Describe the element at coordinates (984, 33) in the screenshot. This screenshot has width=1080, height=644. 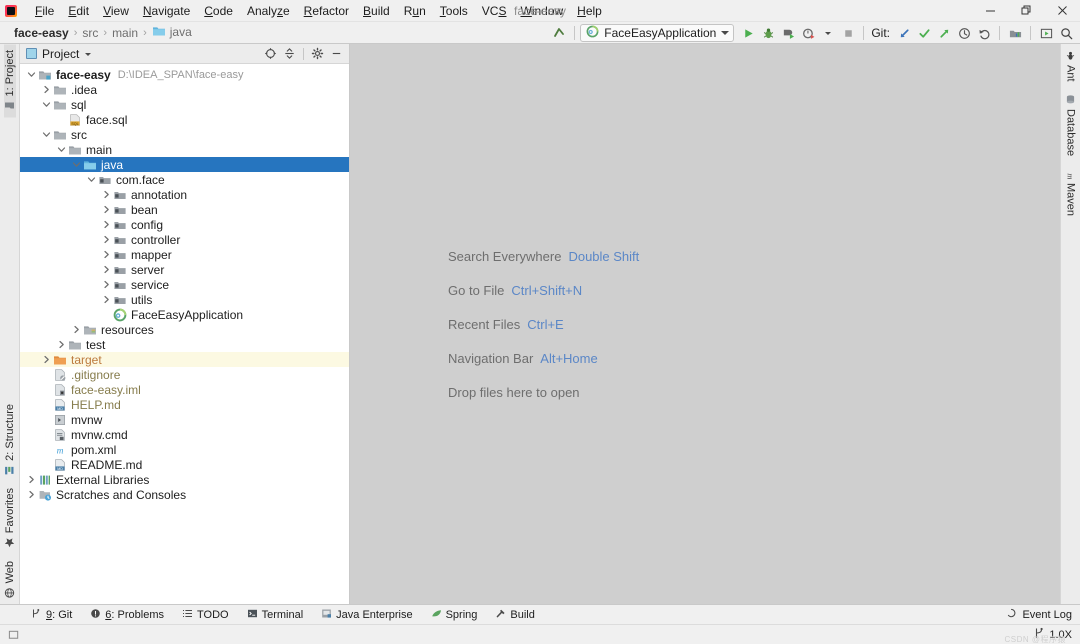
I see `undo-icon` at that location.